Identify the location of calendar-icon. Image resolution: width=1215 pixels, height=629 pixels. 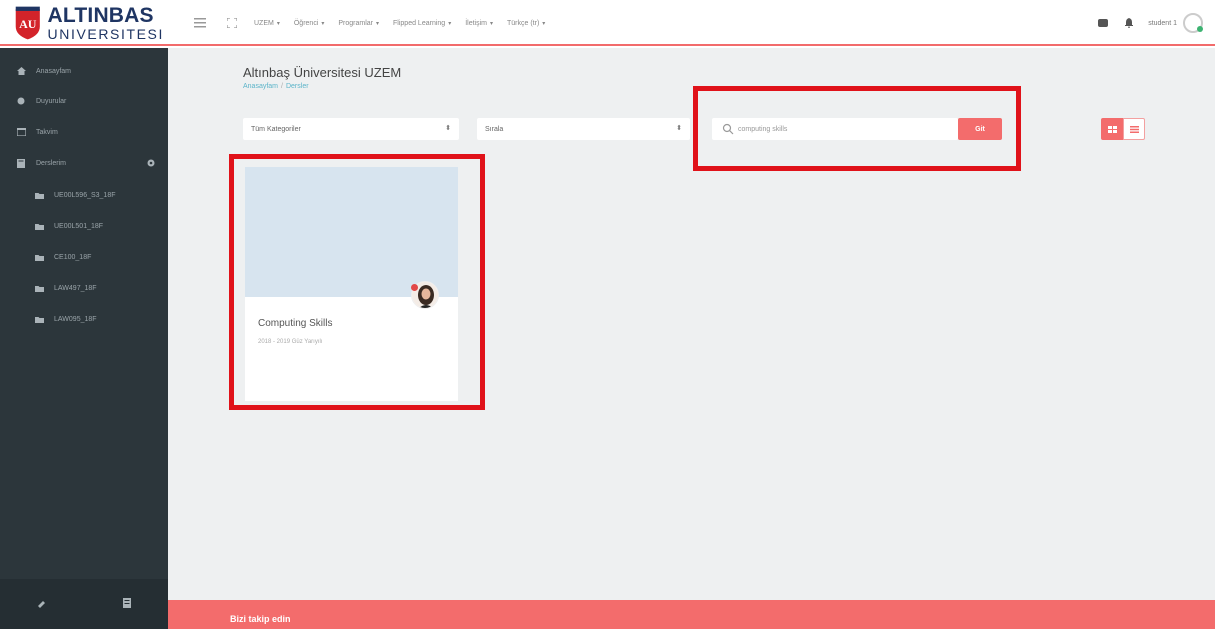
(21, 132).